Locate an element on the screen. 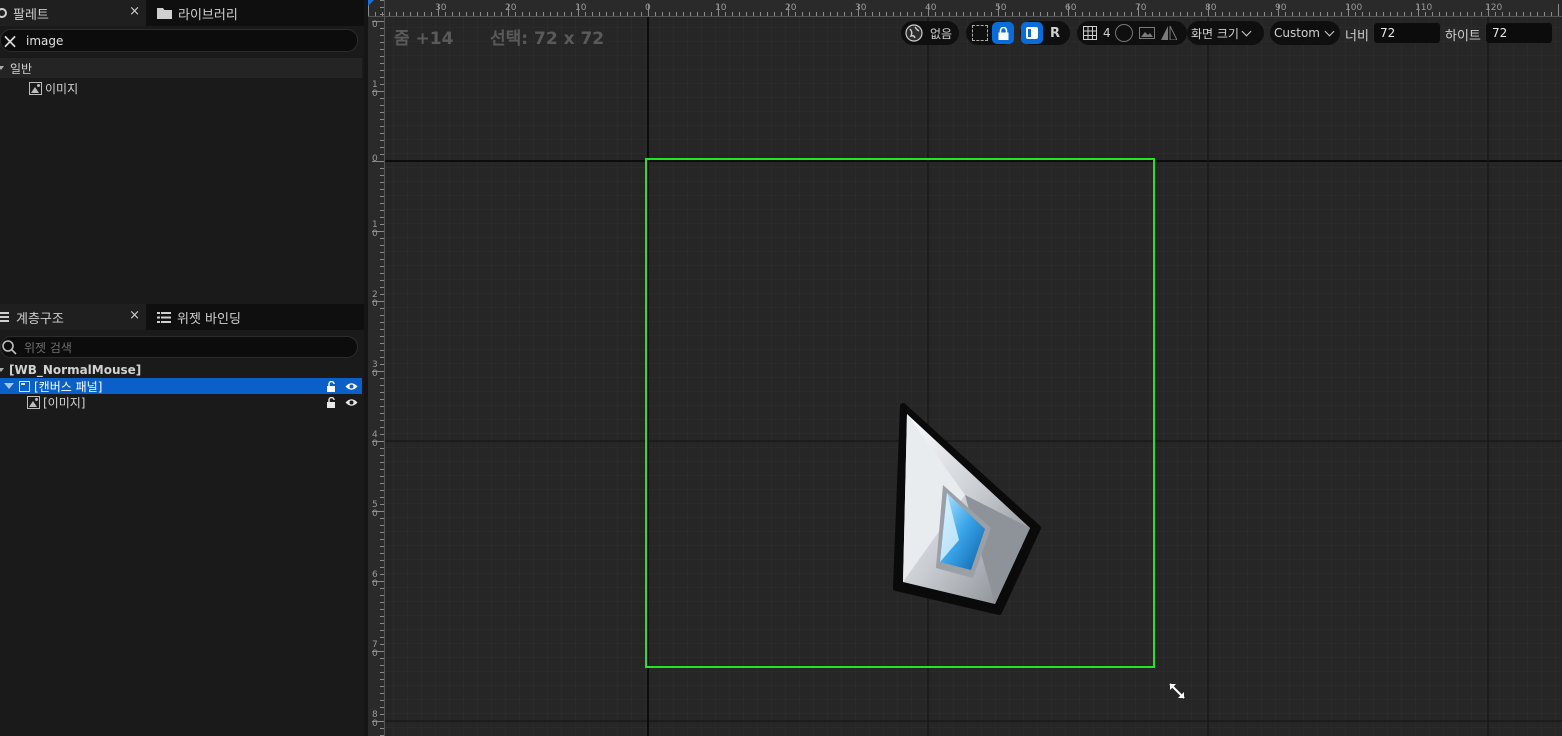 The width and height of the screenshot is (1562, 736). ruler-tick-label: 4 0 is located at coordinates (375, 439).